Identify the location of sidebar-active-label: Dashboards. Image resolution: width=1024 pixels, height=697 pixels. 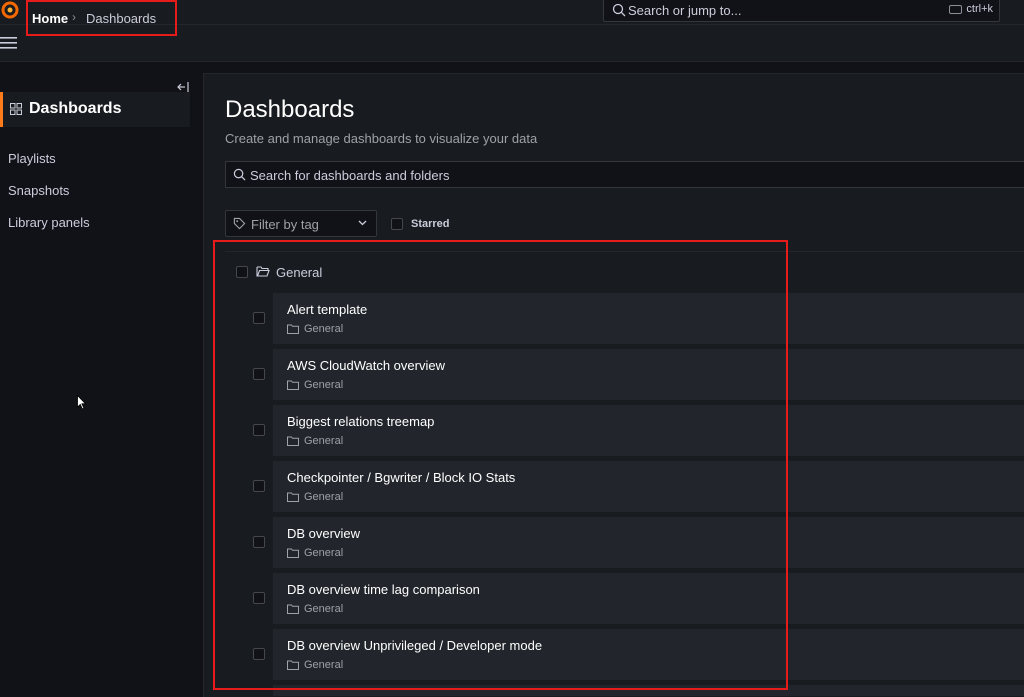
(75, 108).